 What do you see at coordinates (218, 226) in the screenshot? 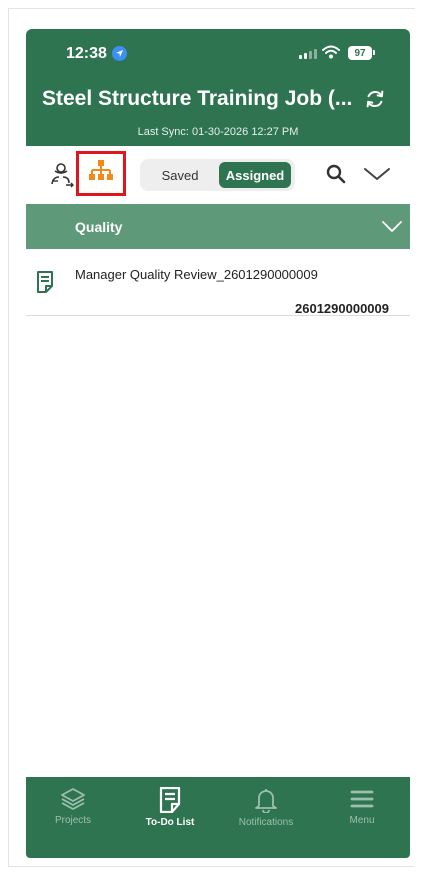
I see `group-header-quality: Quality` at bounding box center [218, 226].